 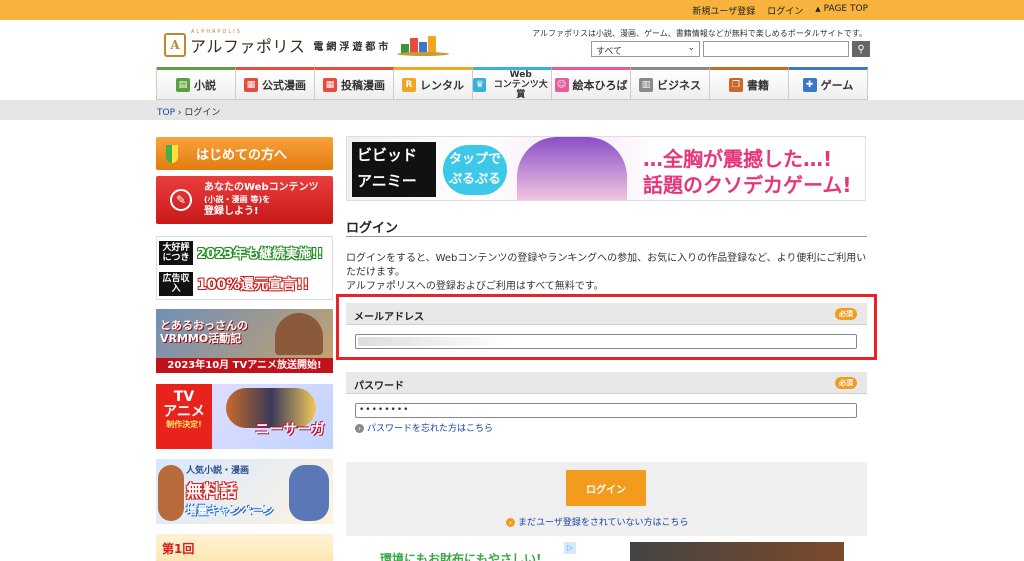 What do you see at coordinates (290, 430) in the screenshot?
I see `tv-anime-title: ニーサーガ` at bounding box center [290, 430].